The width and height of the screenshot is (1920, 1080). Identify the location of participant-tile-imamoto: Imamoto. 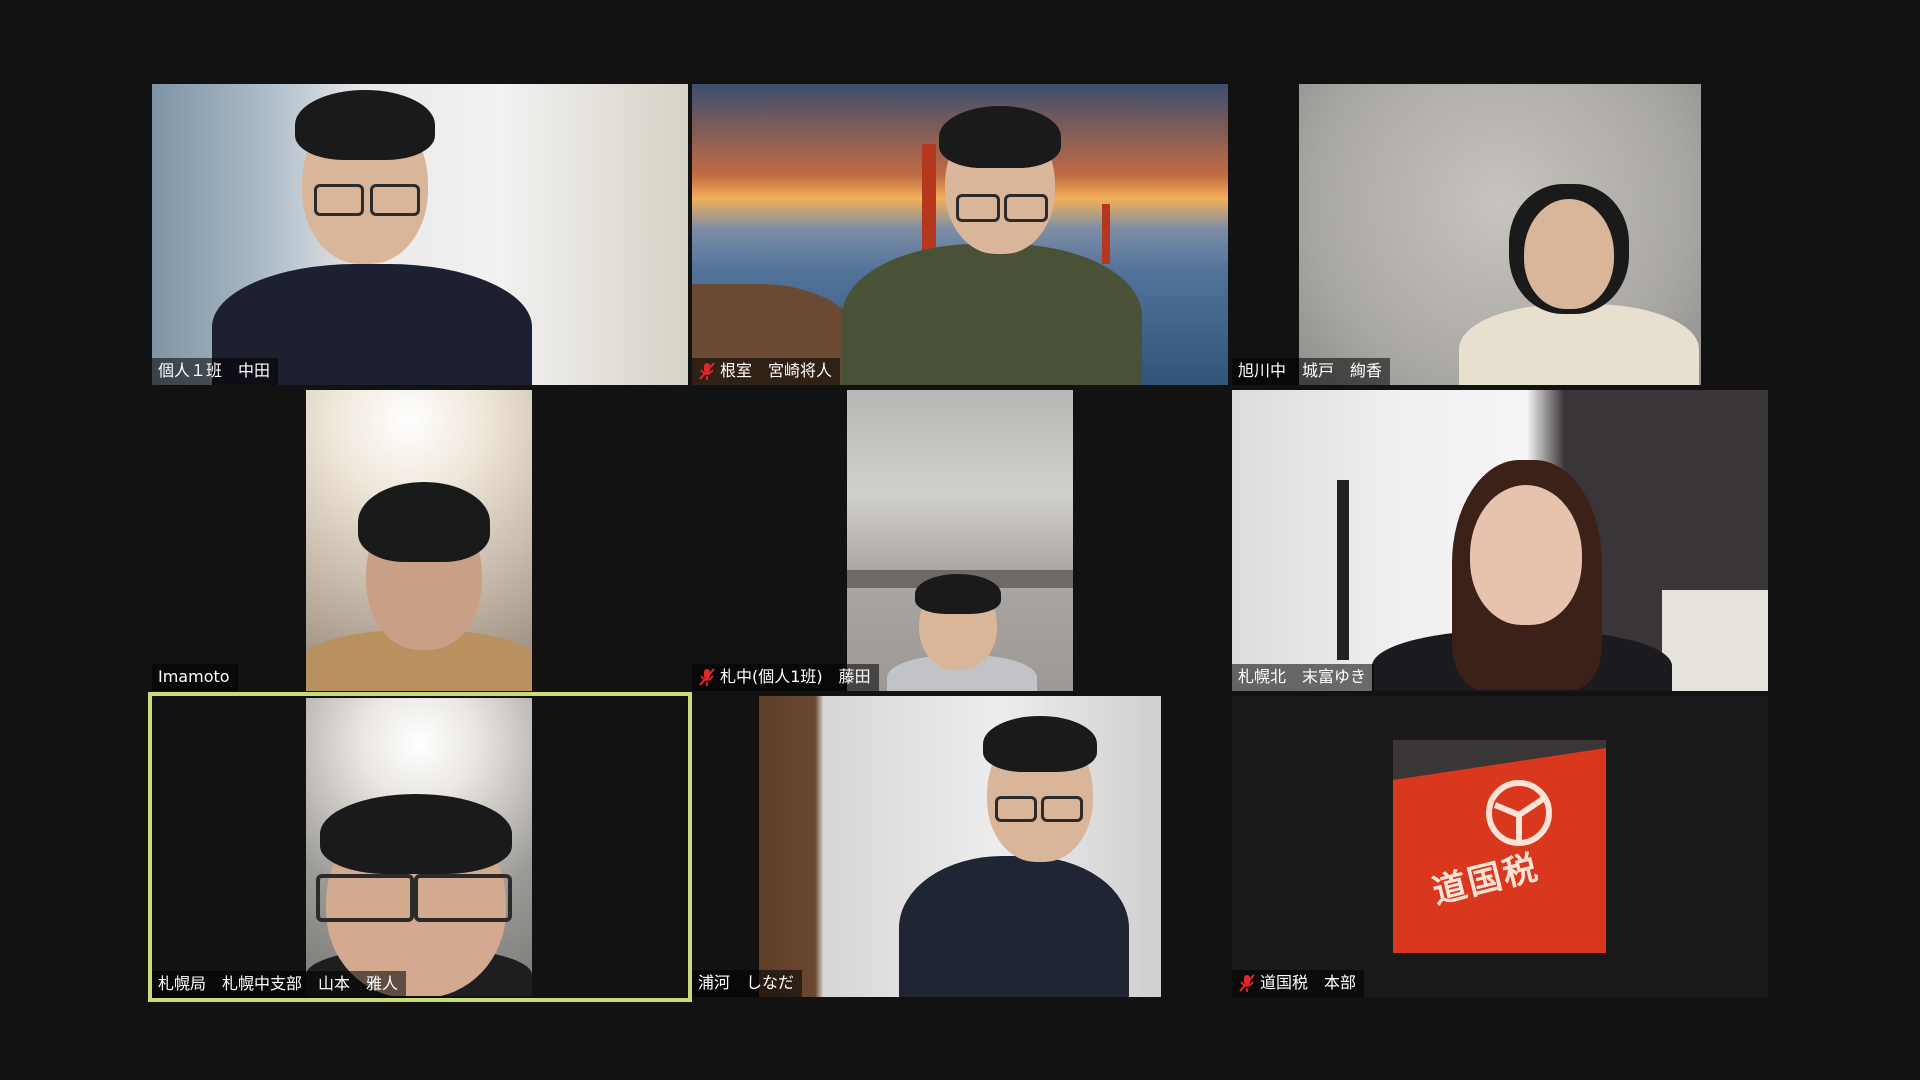
(420, 540).